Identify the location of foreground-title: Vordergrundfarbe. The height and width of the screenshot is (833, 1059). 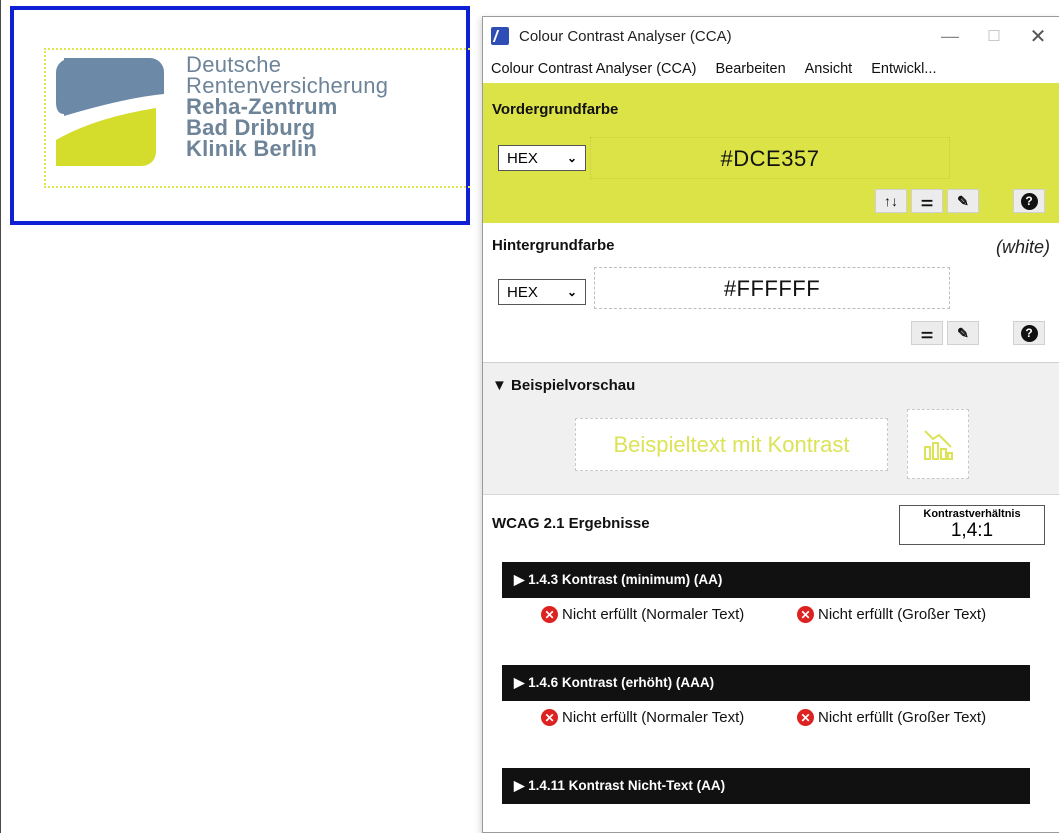
(555, 109).